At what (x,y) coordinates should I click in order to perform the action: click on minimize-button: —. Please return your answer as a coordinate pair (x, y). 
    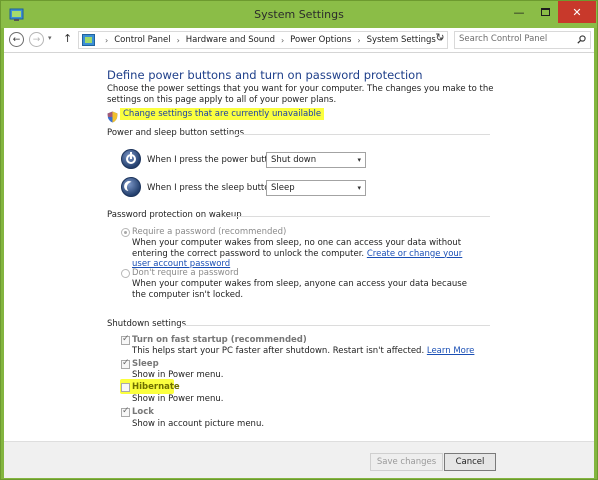
    Looking at the image, I should click on (519, 12).